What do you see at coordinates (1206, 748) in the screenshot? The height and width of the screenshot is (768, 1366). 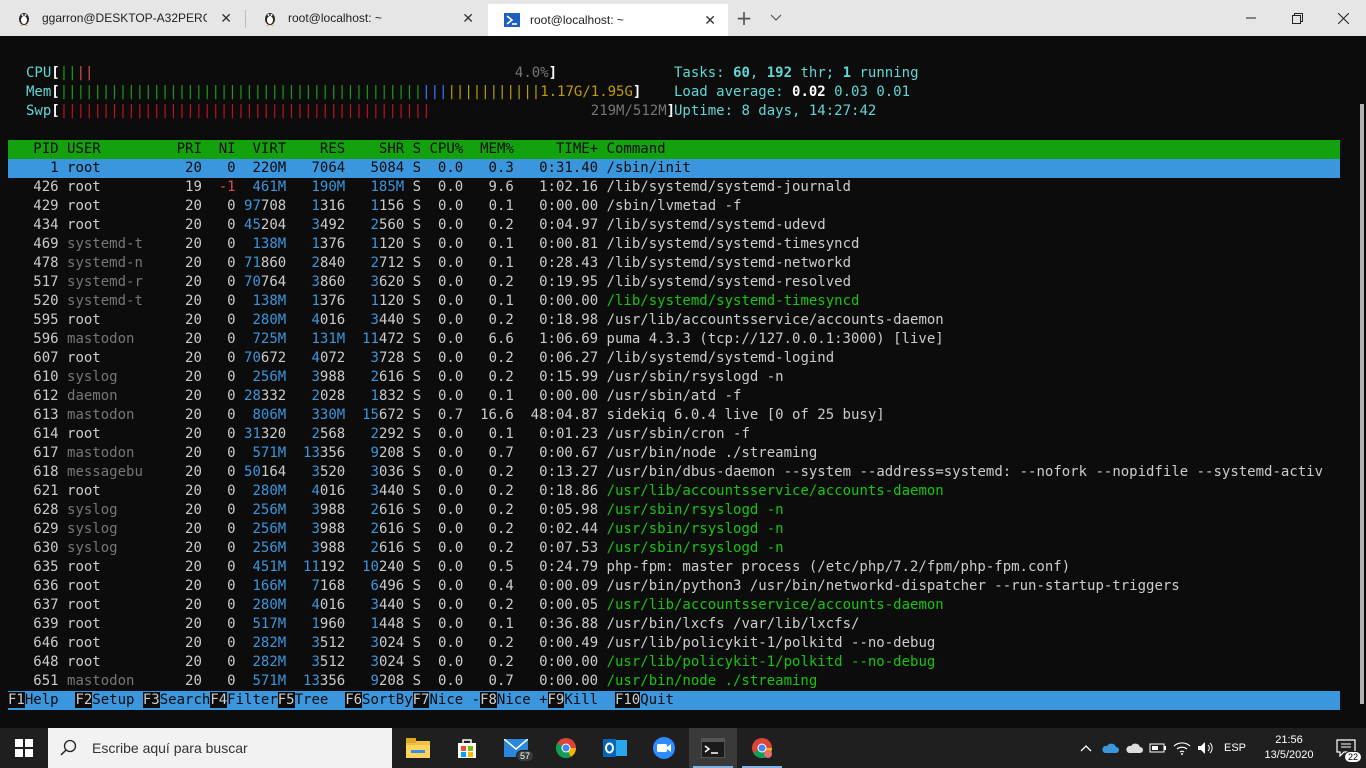 I see `volume-icon` at bounding box center [1206, 748].